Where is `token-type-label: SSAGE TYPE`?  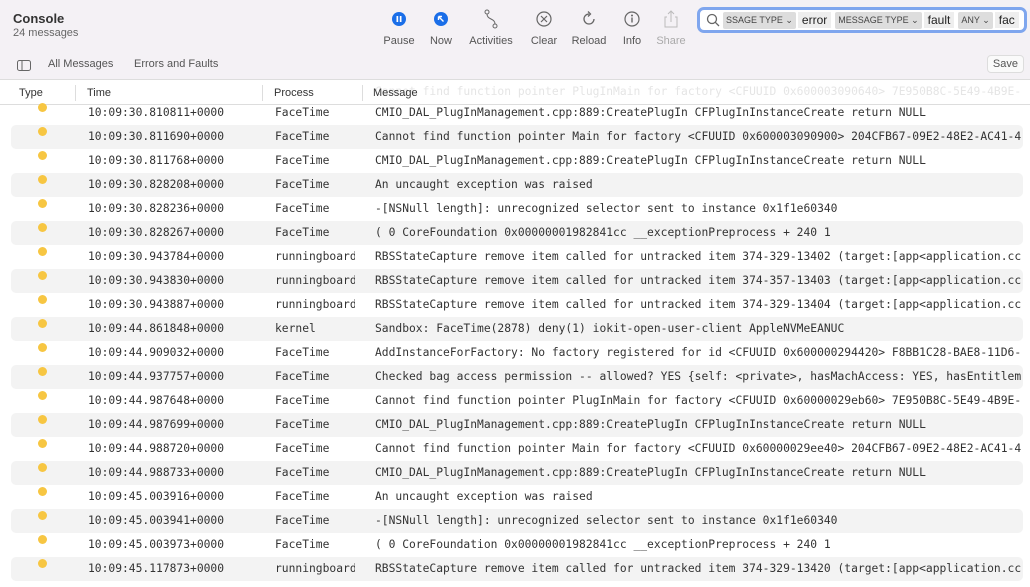
token-type-label: SSAGE TYPE is located at coordinates (754, 19).